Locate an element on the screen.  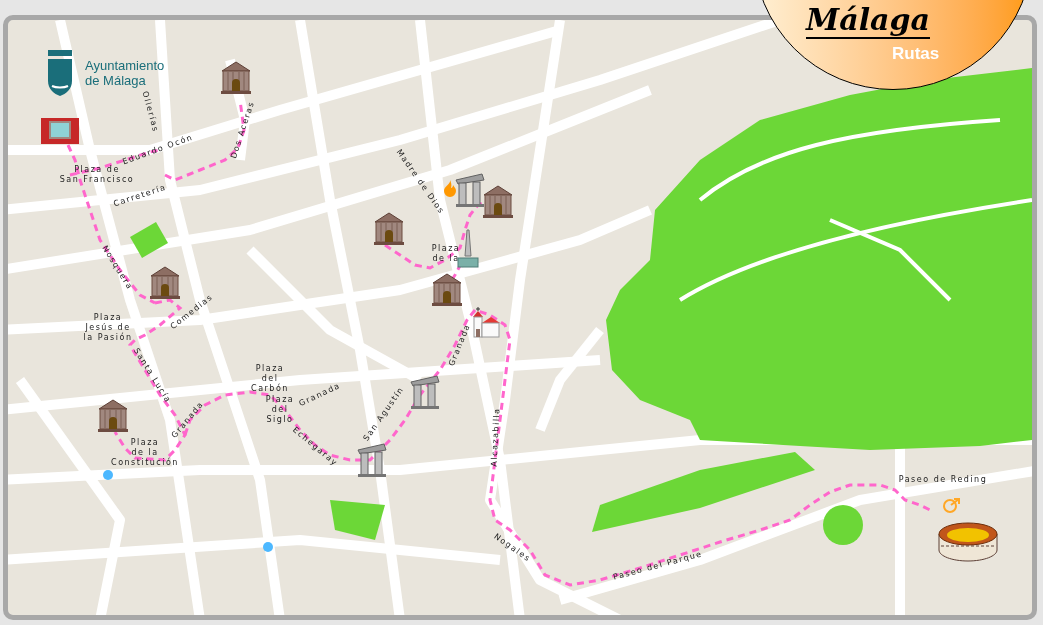
place-label: Plaza de San Francisco is located at coordinates (97, 175).